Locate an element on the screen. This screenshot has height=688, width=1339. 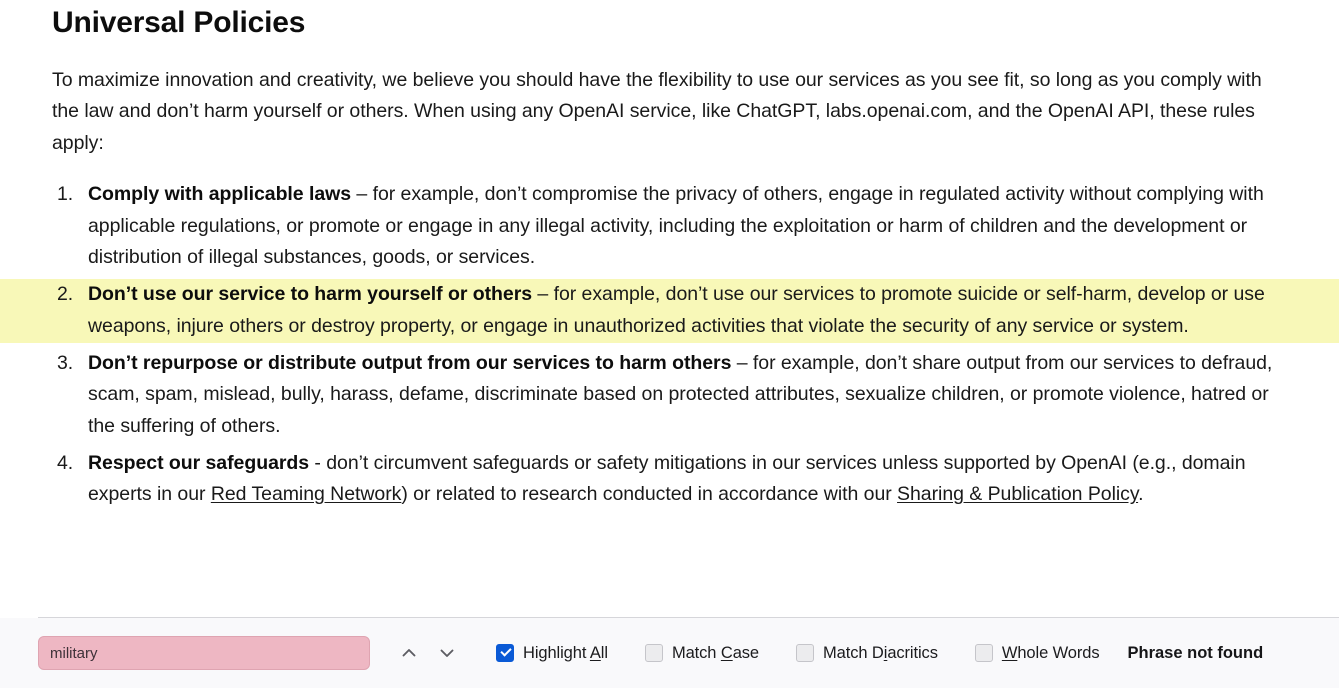
chevron-up-icon is located at coordinates (409, 653).